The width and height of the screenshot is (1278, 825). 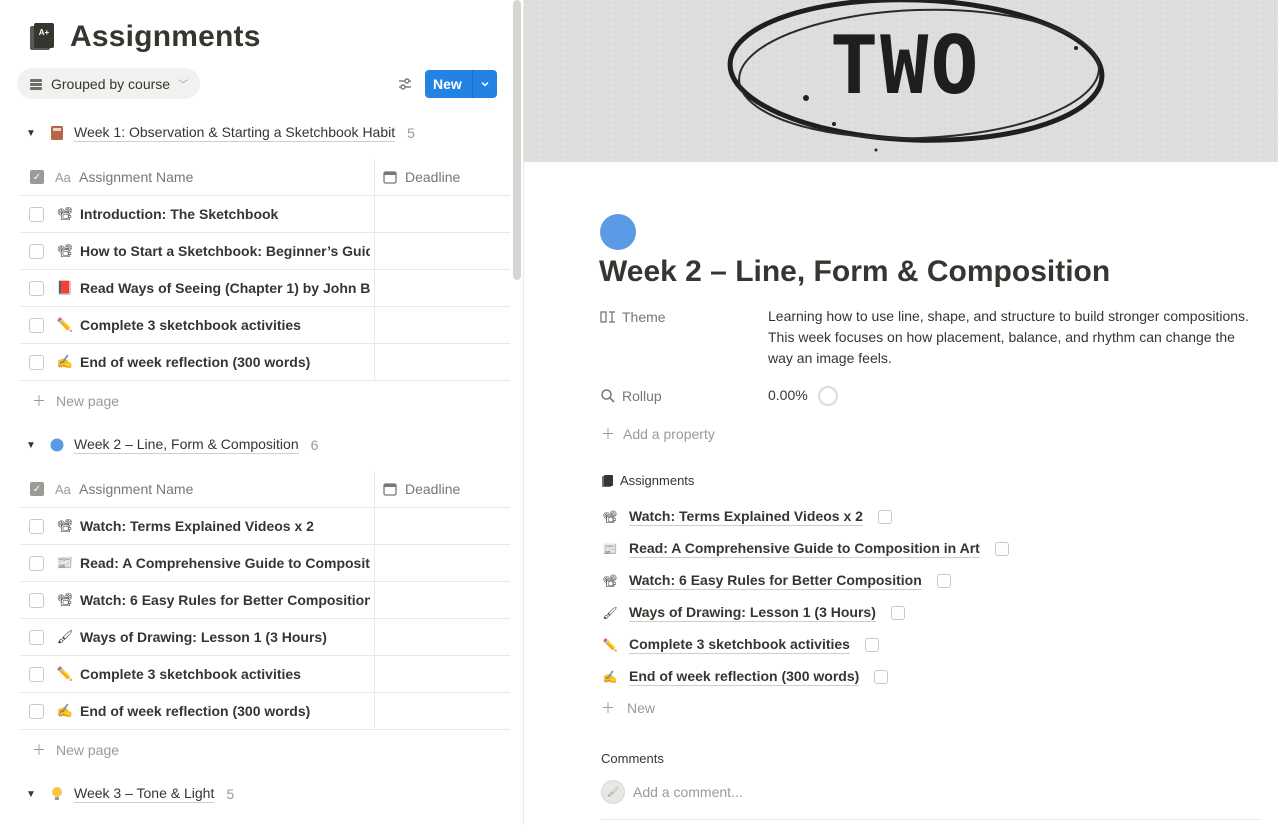 What do you see at coordinates (684, 316) in the screenshot?
I see `property-key: Theme` at bounding box center [684, 316].